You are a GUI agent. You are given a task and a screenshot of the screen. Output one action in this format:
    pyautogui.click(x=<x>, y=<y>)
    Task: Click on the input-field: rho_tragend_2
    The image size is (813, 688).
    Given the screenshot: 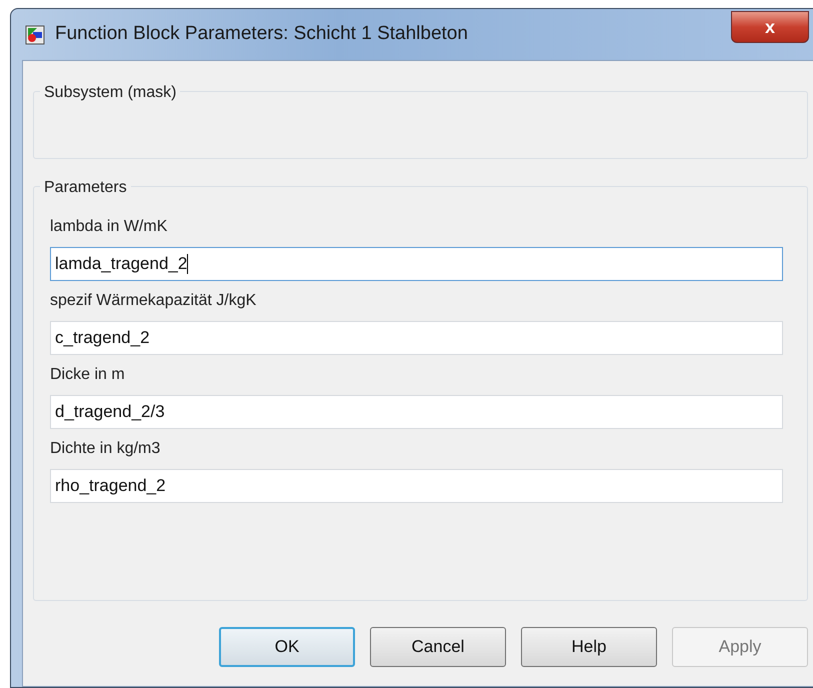 What is the action you would take?
    pyautogui.click(x=416, y=486)
    